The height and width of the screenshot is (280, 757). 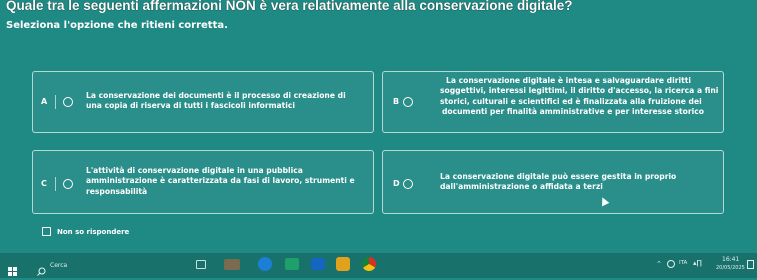 What do you see at coordinates (396, 183) in the screenshot?
I see `option-d-letter: D` at bounding box center [396, 183].